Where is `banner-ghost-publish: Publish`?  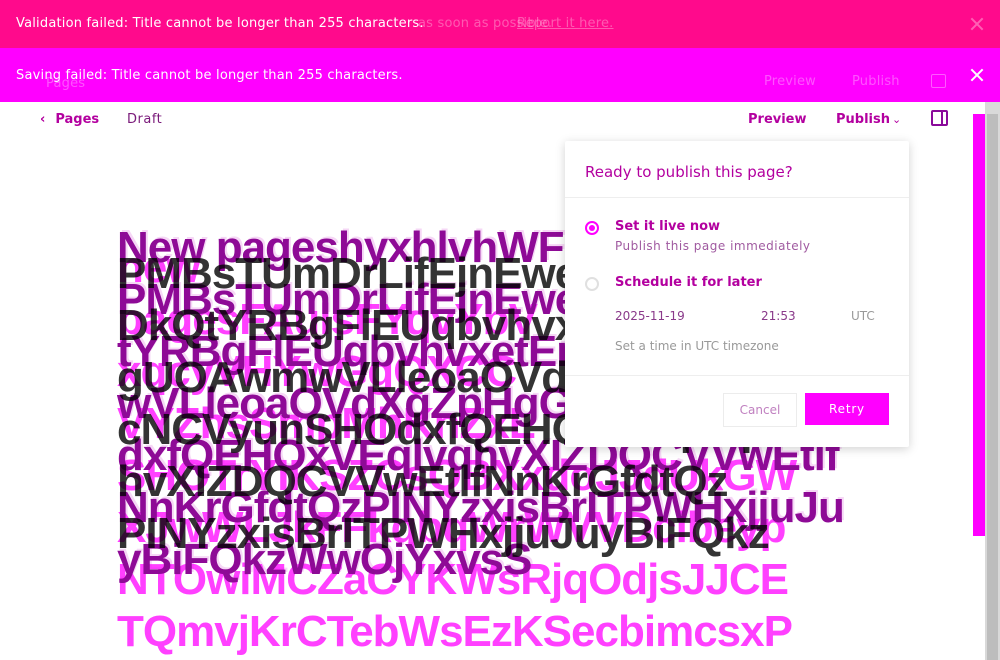 banner-ghost-publish: Publish is located at coordinates (876, 81).